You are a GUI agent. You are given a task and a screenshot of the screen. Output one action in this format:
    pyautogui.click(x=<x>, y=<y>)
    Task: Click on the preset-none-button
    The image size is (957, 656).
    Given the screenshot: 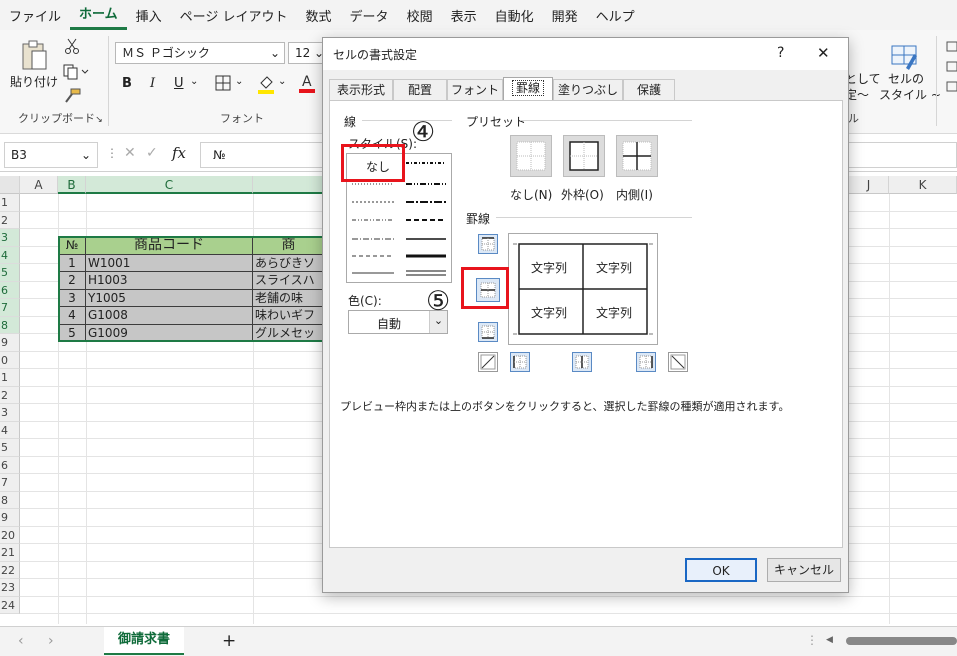 What is the action you would take?
    pyautogui.click(x=531, y=156)
    